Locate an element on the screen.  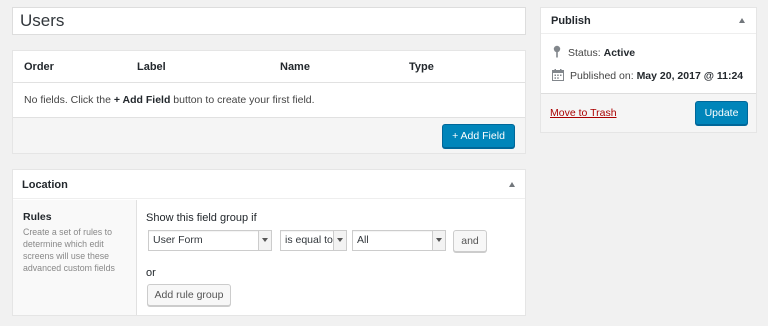
no-fields-add-field-text: + Add Field is located at coordinates (142, 100).